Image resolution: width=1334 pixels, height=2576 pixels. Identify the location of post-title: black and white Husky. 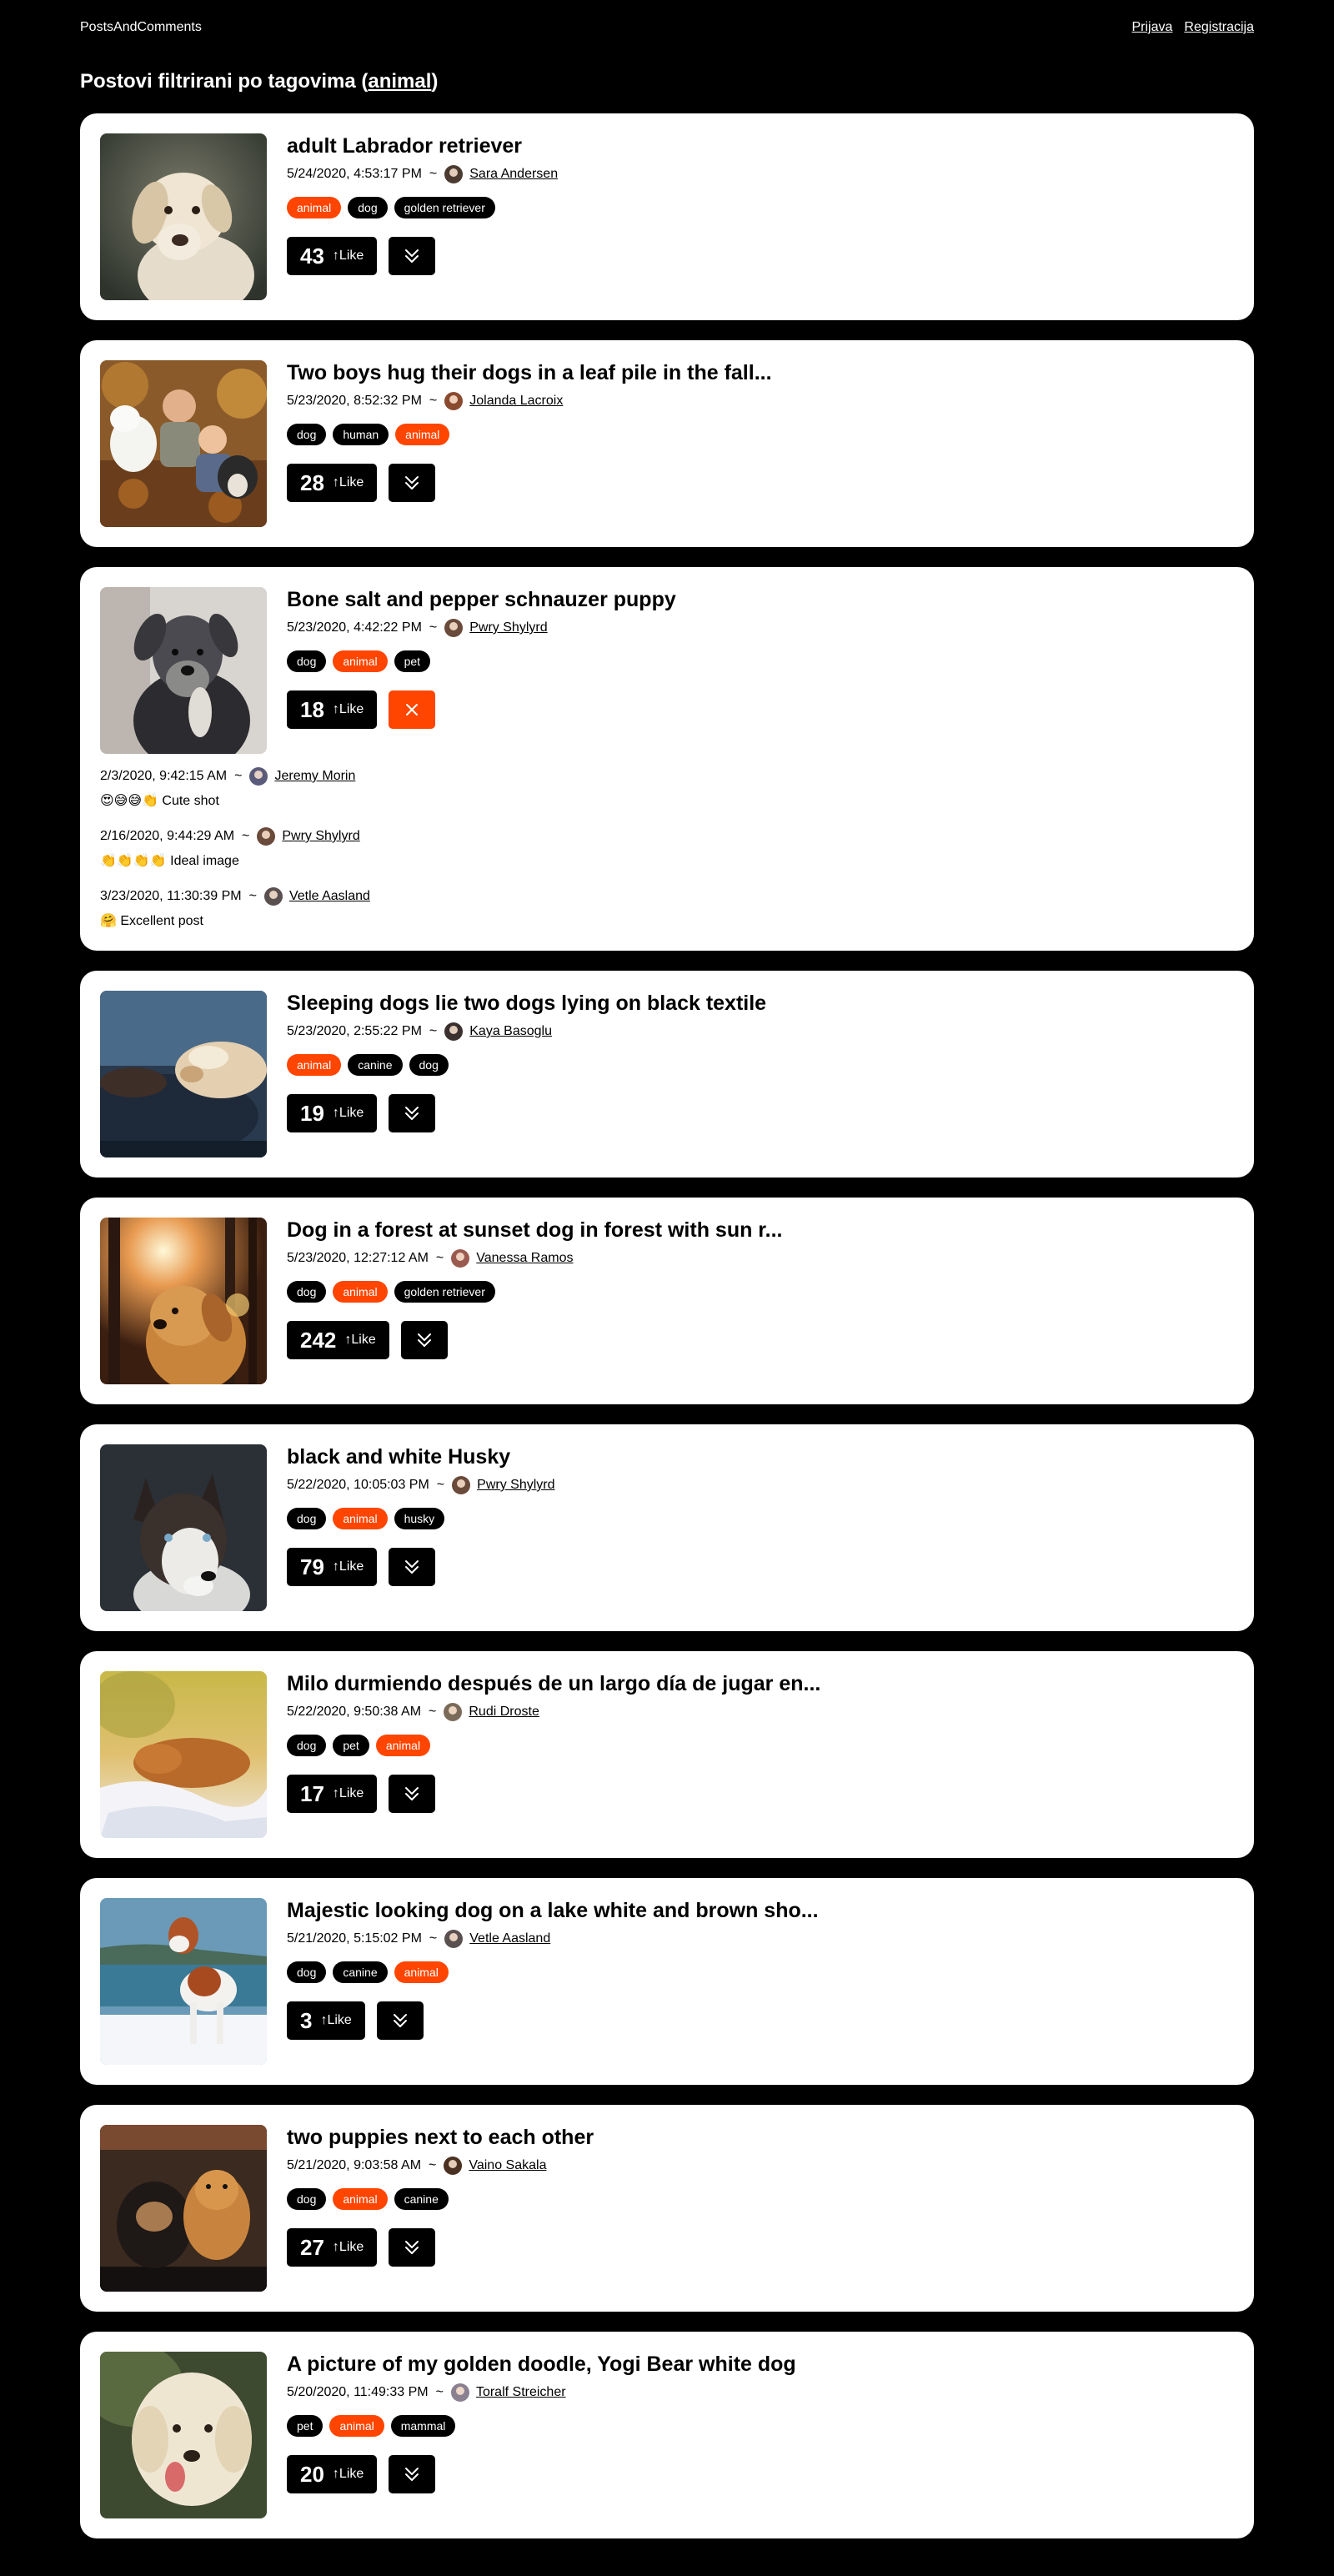
(421, 1456).